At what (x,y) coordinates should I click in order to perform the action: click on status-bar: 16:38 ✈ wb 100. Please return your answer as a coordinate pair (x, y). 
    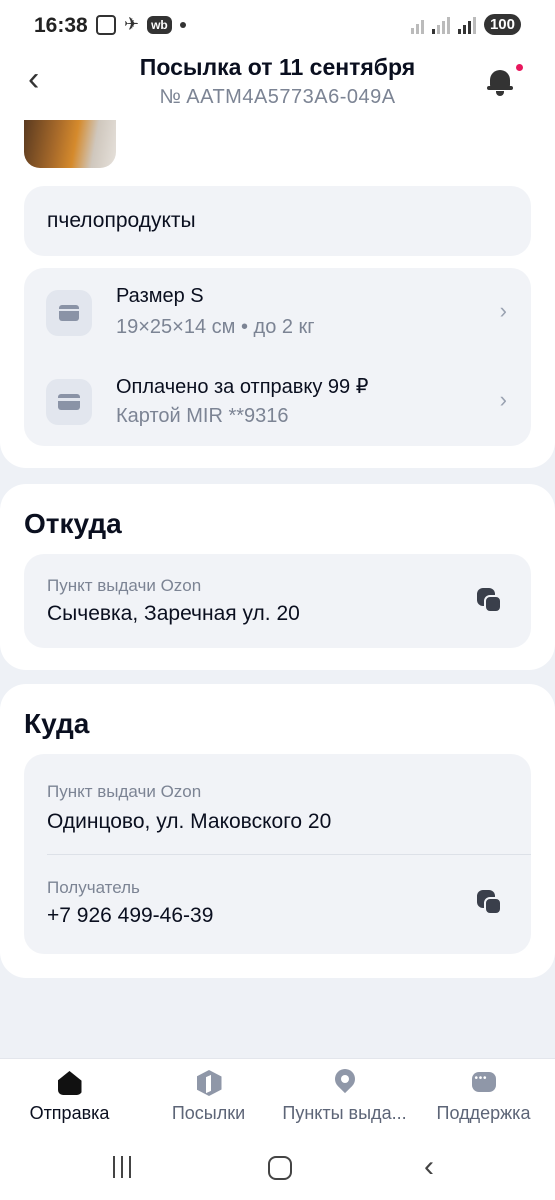
    Looking at the image, I should click on (277, 26).